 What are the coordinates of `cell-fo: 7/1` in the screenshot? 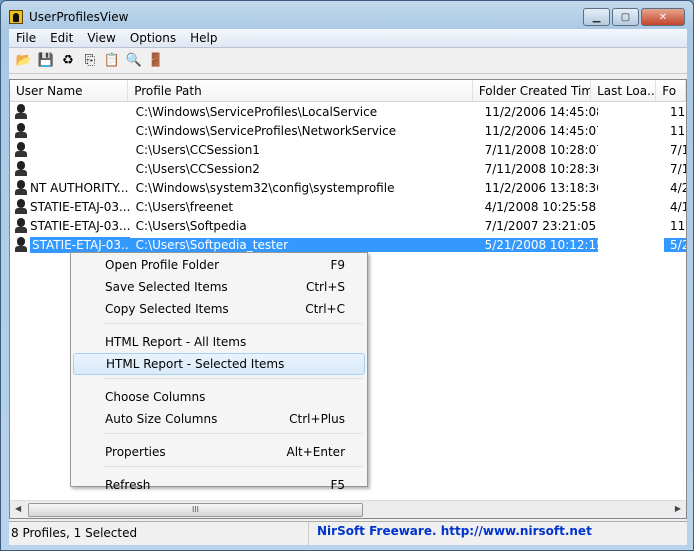 It's located at (678, 149).